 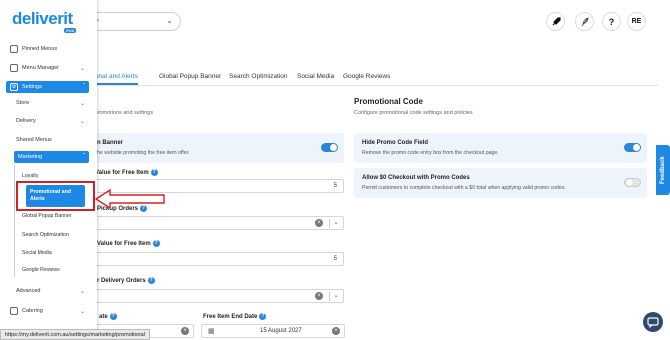 I want to click on rocket-icon, so click(x=555, y=21).